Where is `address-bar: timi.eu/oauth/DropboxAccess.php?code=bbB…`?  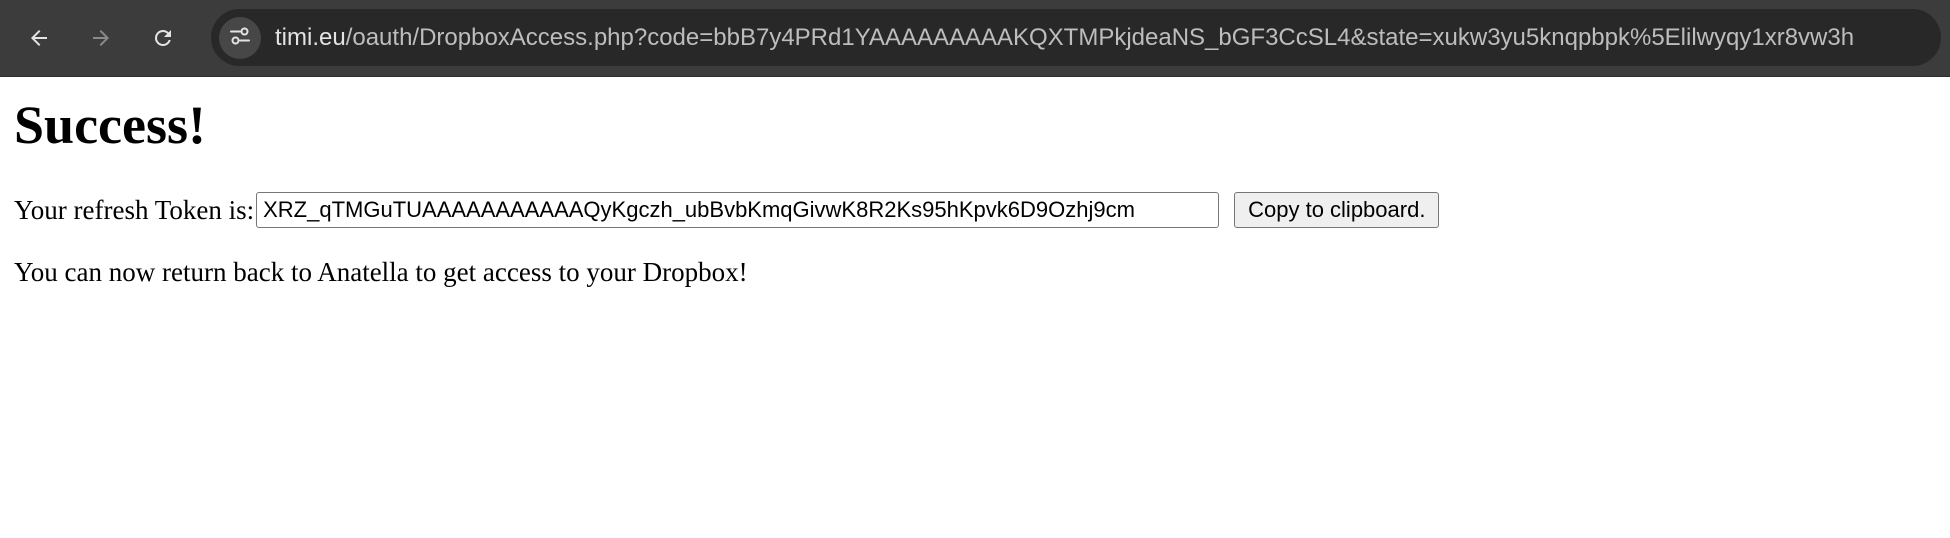 address-bar: timi.eu/oauth/DropboxAccess.php?code=bbB… is located at coordinates (1076, 37).